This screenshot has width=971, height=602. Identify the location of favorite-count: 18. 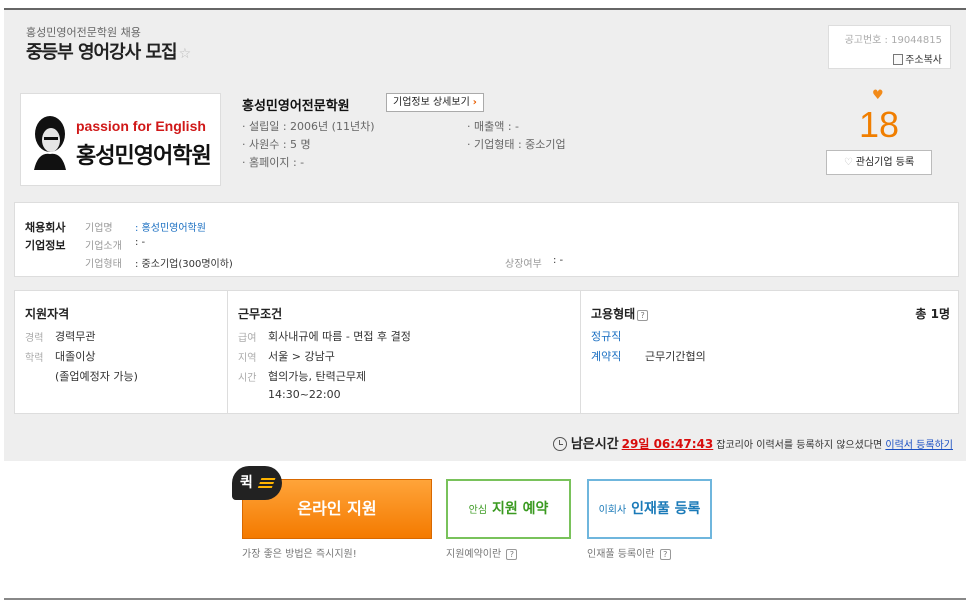
(879, 124).